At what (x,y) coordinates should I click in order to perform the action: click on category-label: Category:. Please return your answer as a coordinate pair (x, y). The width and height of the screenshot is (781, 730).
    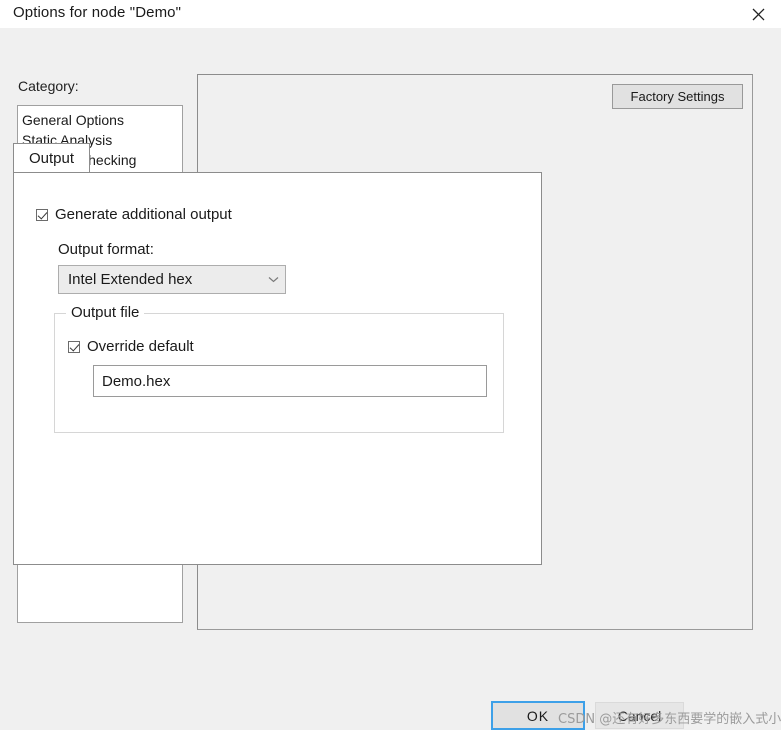
    Looking at the image, I should click on (48, 86).